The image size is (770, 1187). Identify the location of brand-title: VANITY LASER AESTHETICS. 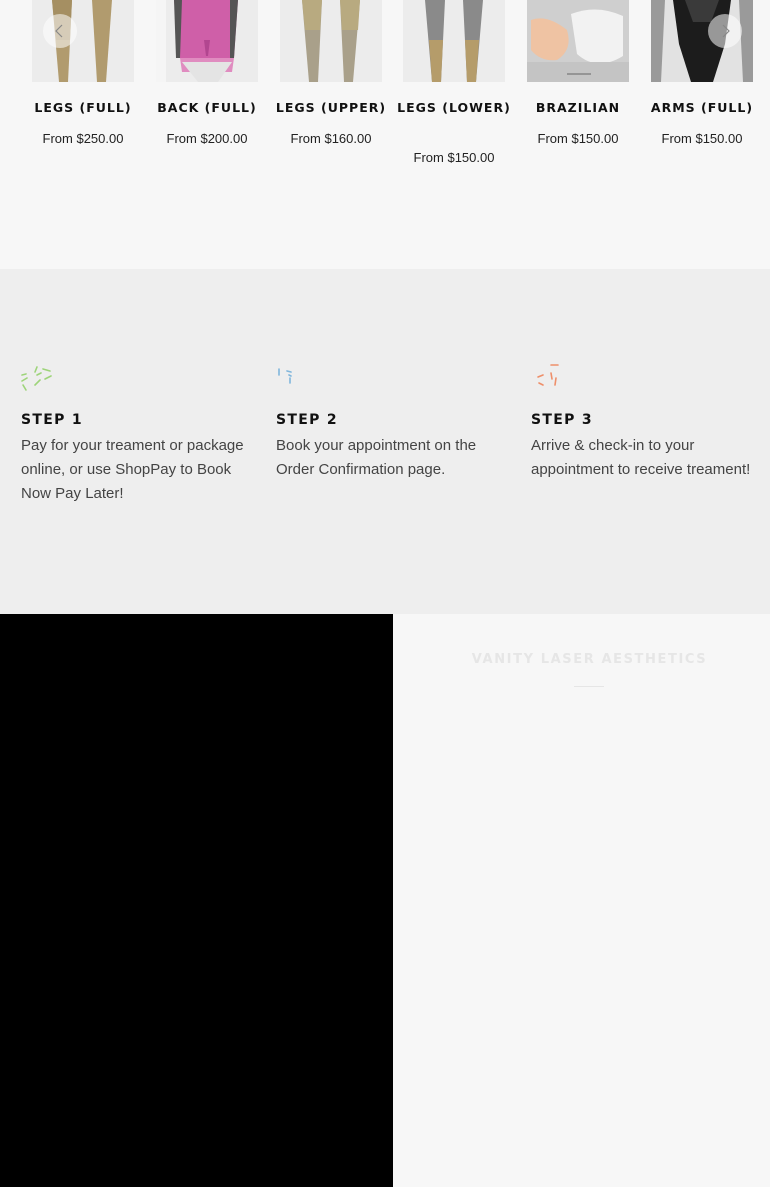
(589, 659).